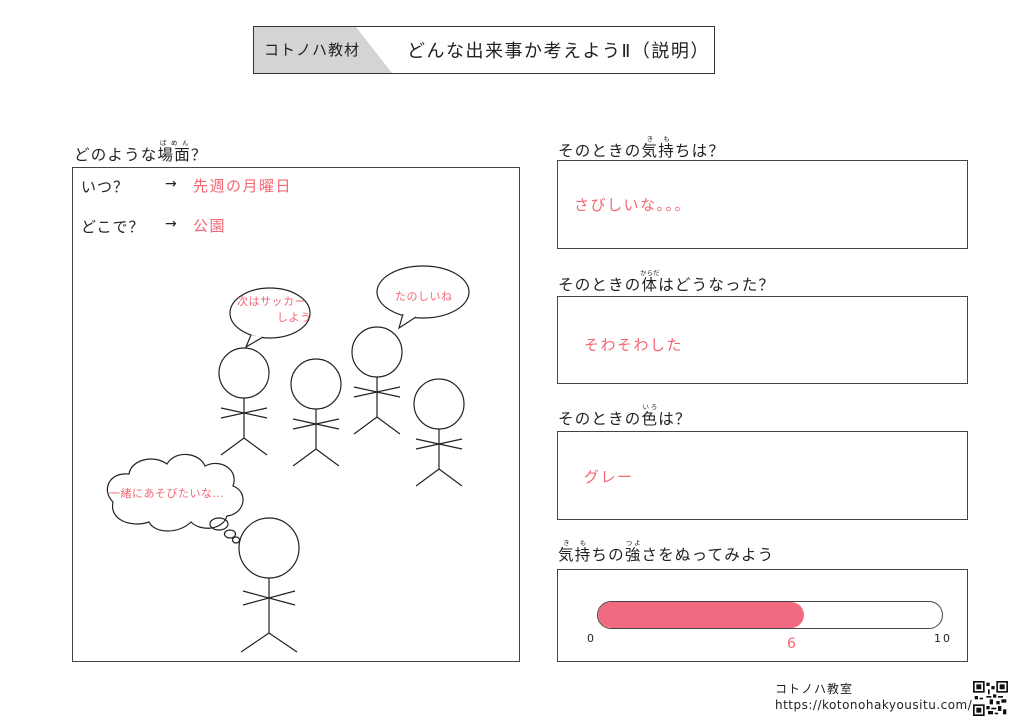 This screenshot has height=724, width=1024. What do you see at coordinates (600, 151) in the screenshot?
I see `feeling-question-start: そのときの` at bounding box center [600, 151].